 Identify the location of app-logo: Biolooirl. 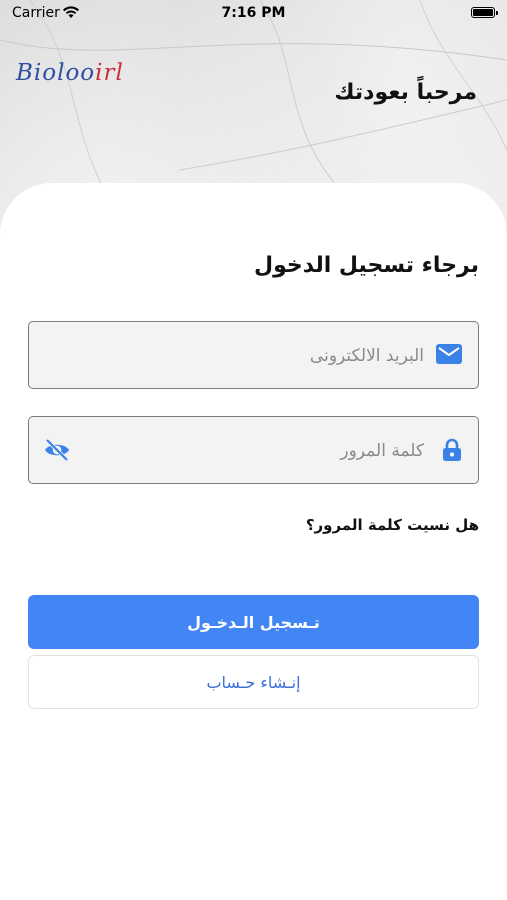
(70, 73).